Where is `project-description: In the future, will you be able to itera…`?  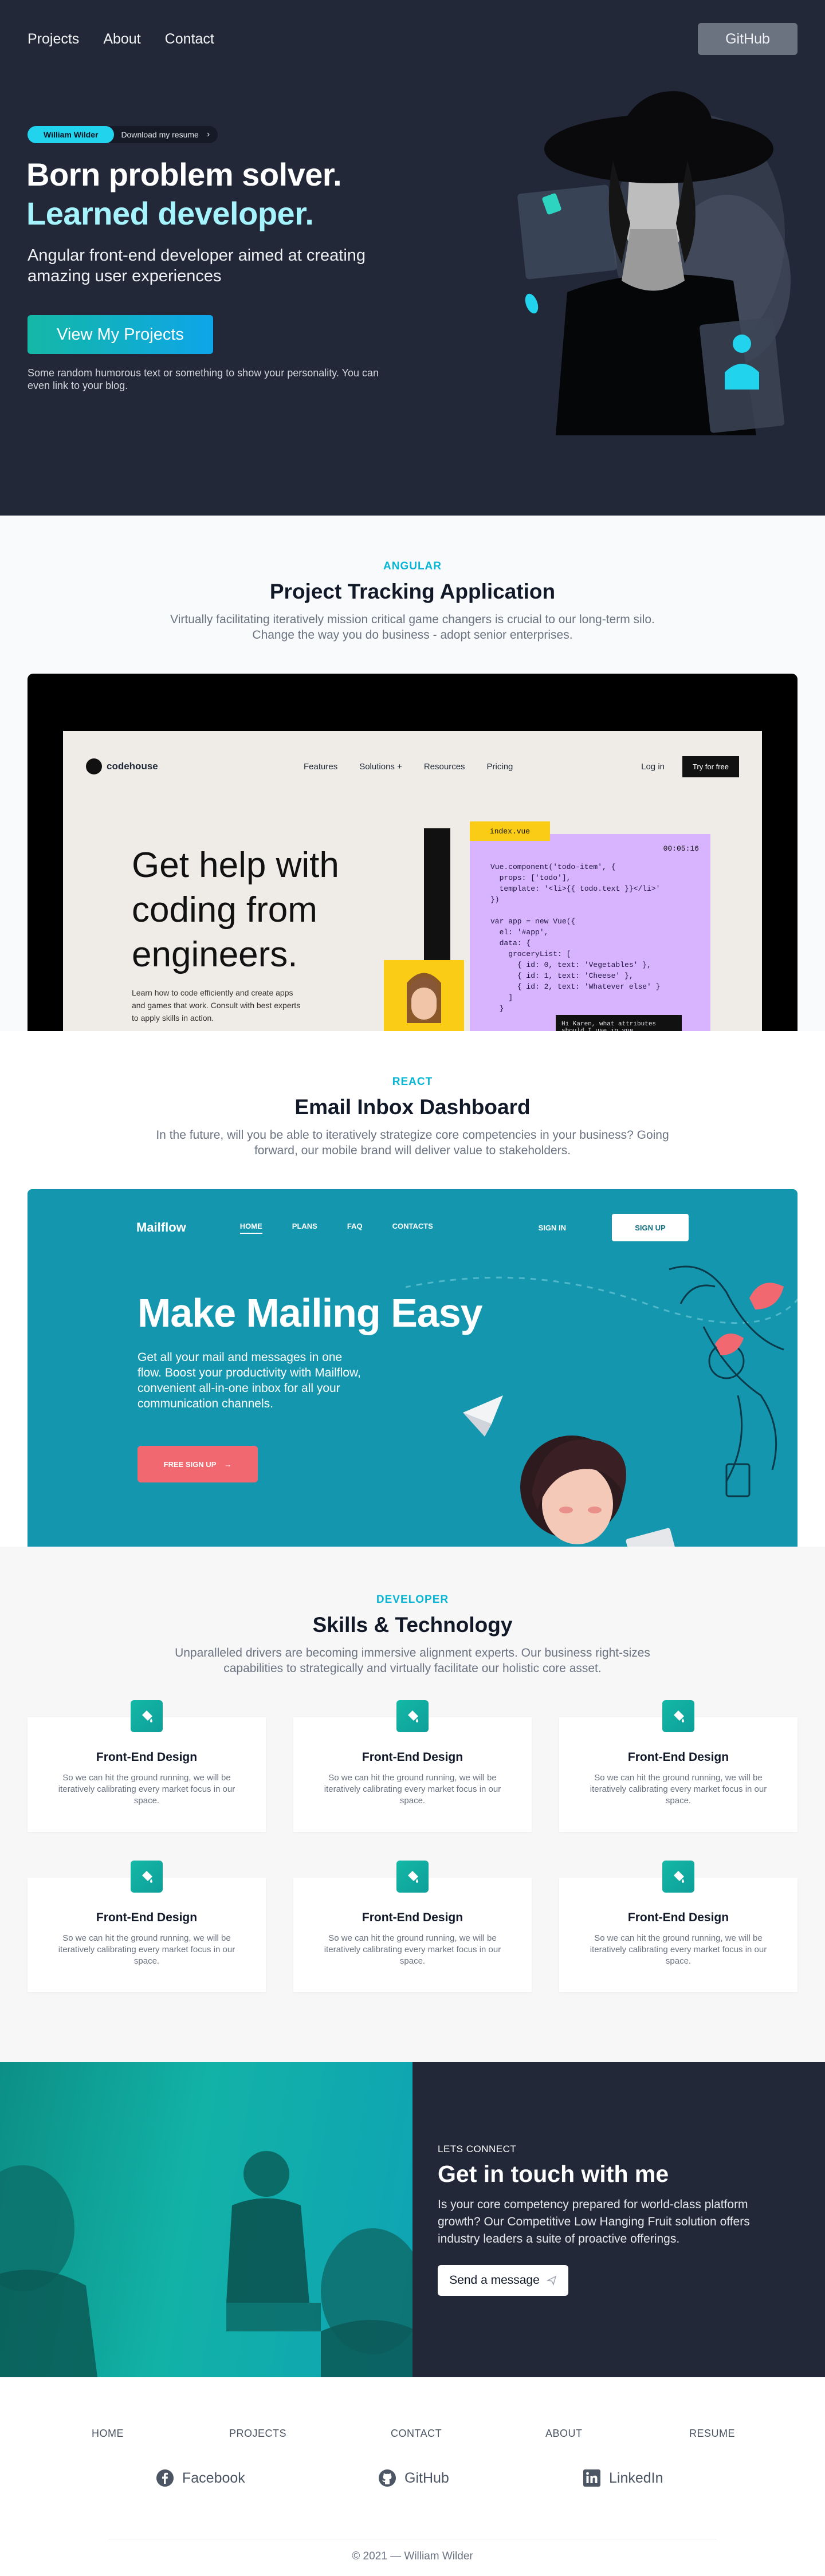
project-description: In the future, will you be able to itera… is located at coordinates (412, 1142).